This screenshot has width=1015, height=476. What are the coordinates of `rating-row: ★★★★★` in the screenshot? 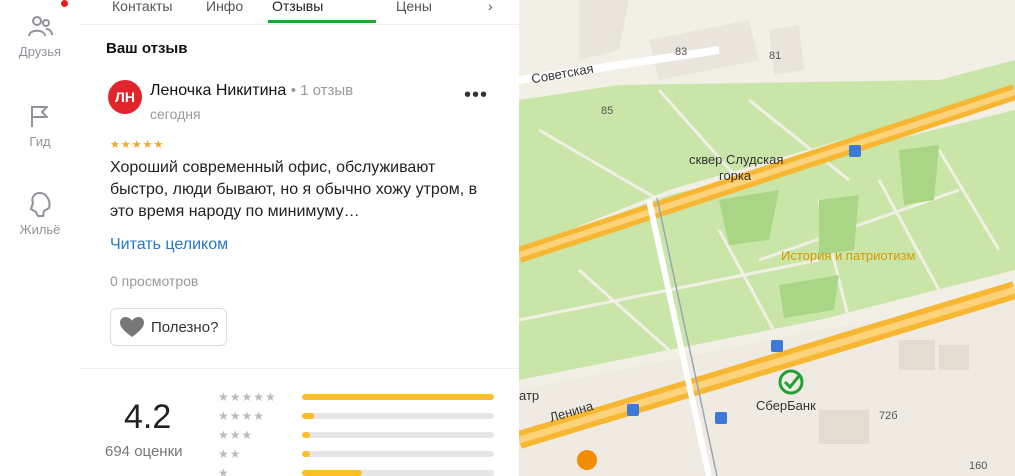 It's located at (368, 397).